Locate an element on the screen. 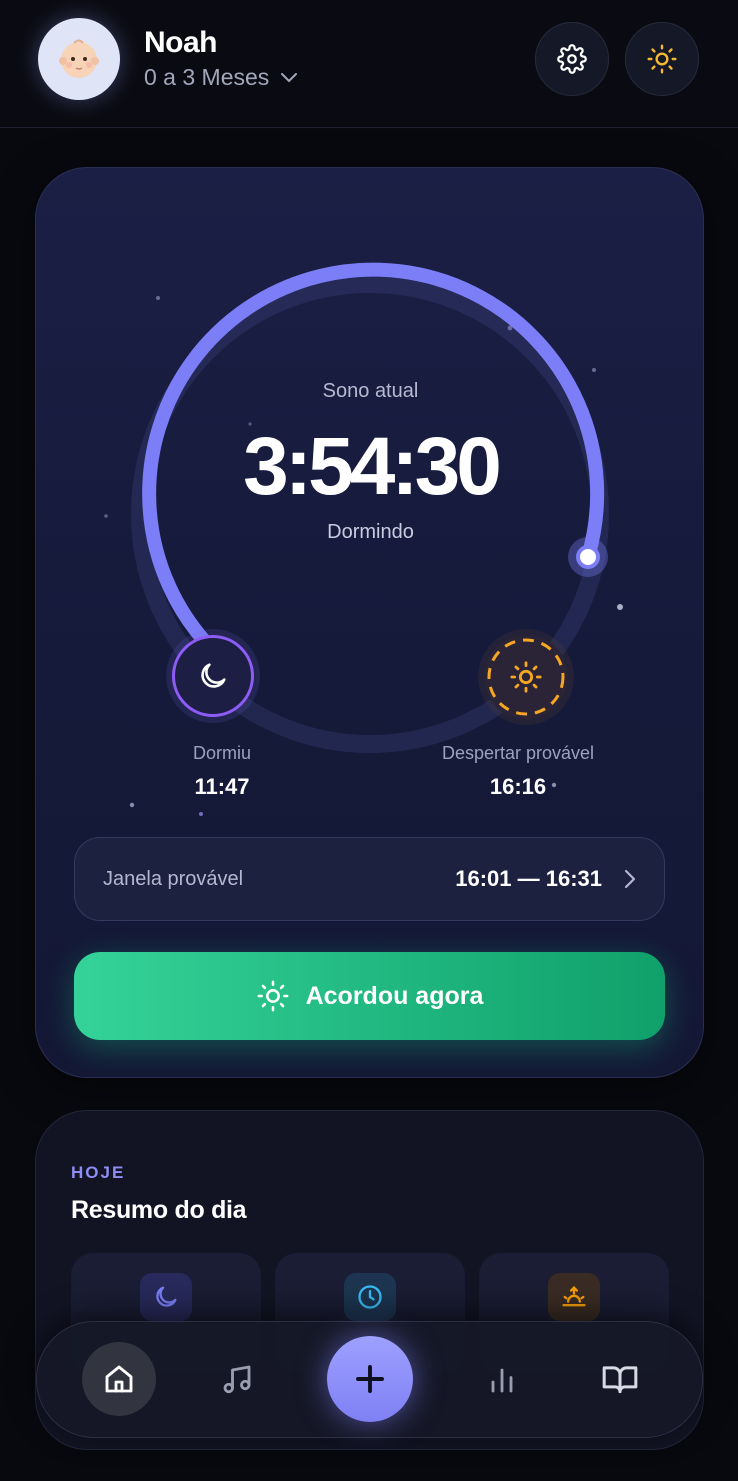 The width and height of the screenshot is (738, 1481). woke-now-label: Acordou agora is located at coordinates (394, 995).